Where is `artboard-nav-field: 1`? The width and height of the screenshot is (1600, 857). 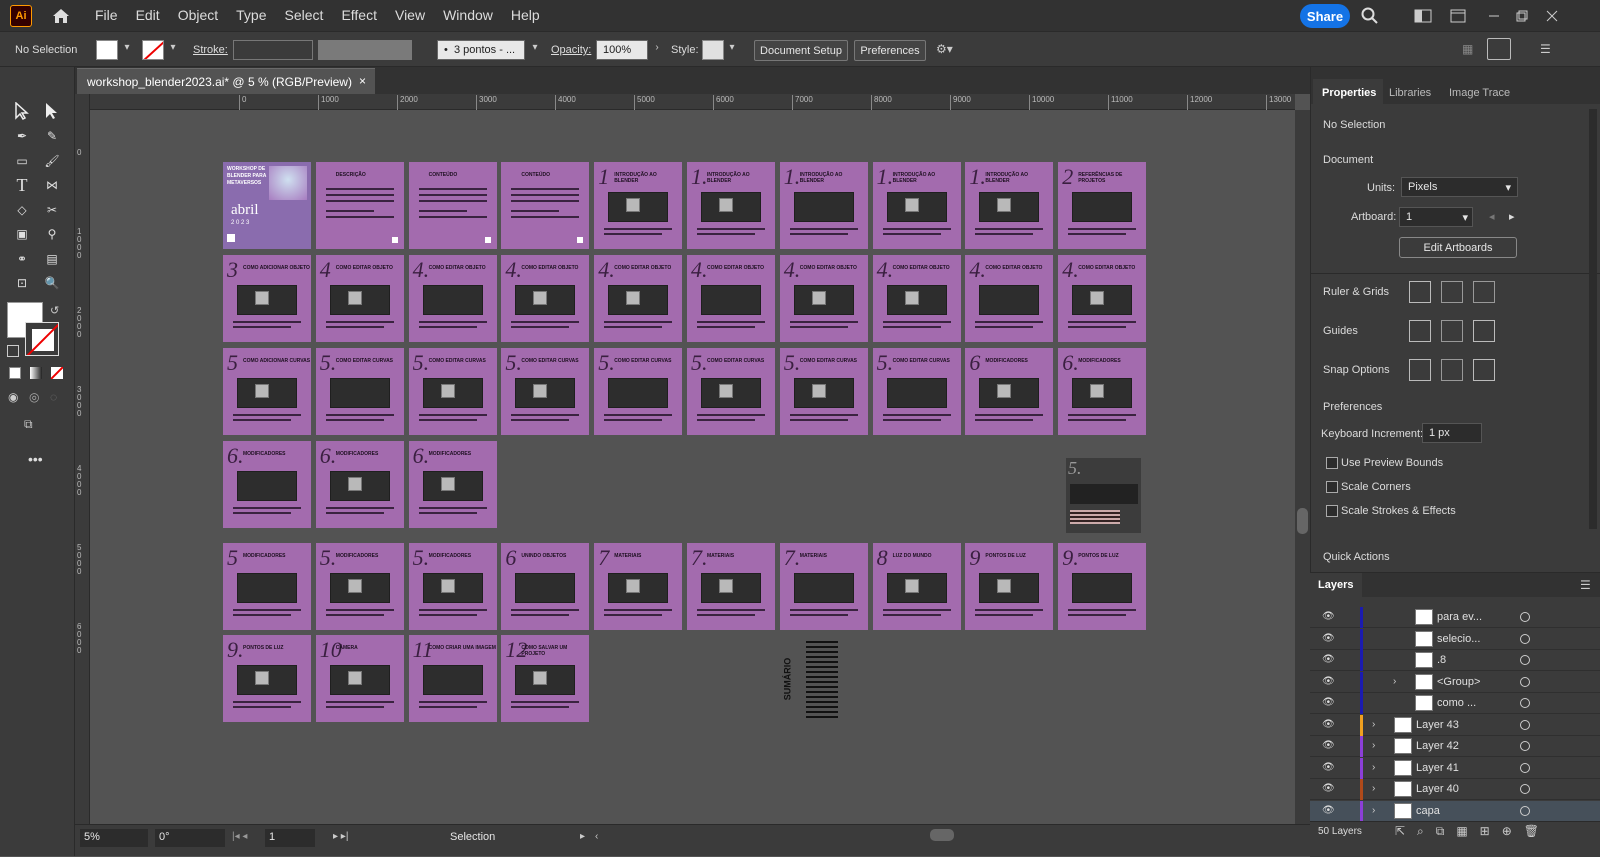 artboard-nav-field: 1 is located at coordinates (290, 838).